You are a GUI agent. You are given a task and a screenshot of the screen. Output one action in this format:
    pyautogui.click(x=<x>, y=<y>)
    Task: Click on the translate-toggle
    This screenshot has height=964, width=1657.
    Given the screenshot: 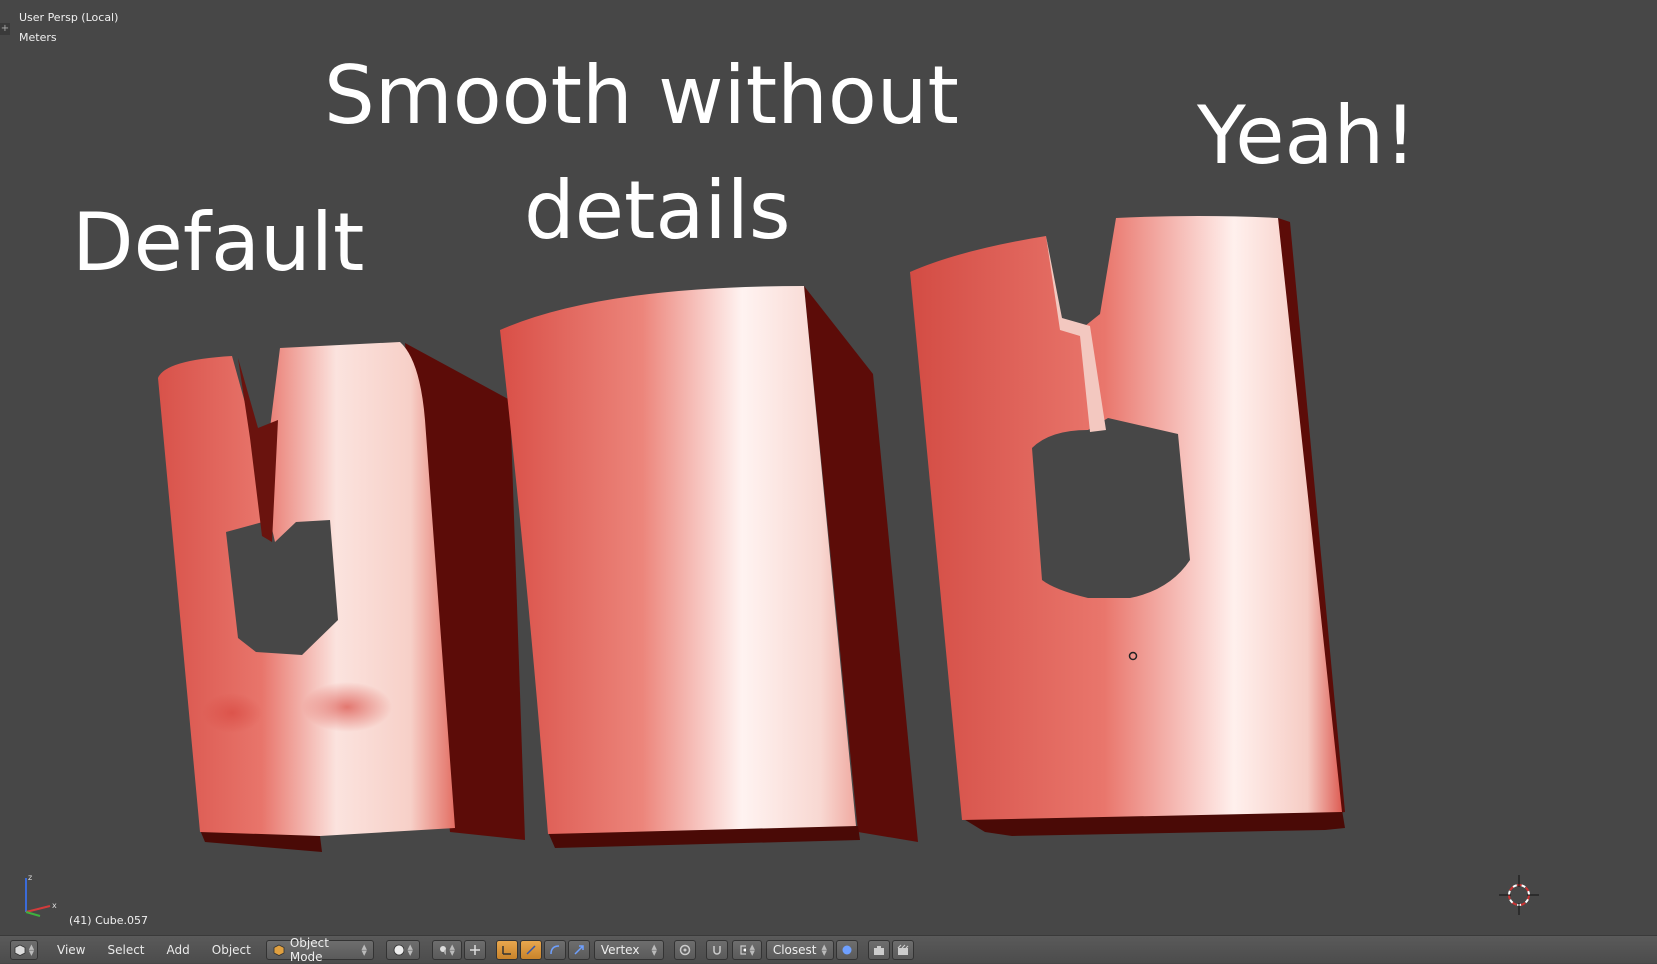 What is the action you would take?
    pyautogui.click(x=506, y=949)
    